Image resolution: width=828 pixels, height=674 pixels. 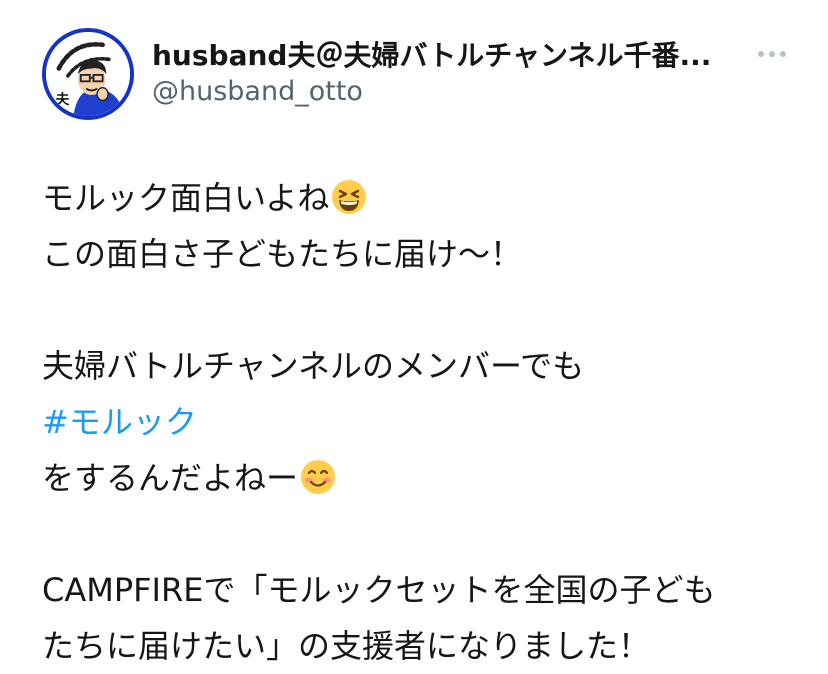 I want to click on tweet-line: モルック面白いよね, so click(x=422, y=198).